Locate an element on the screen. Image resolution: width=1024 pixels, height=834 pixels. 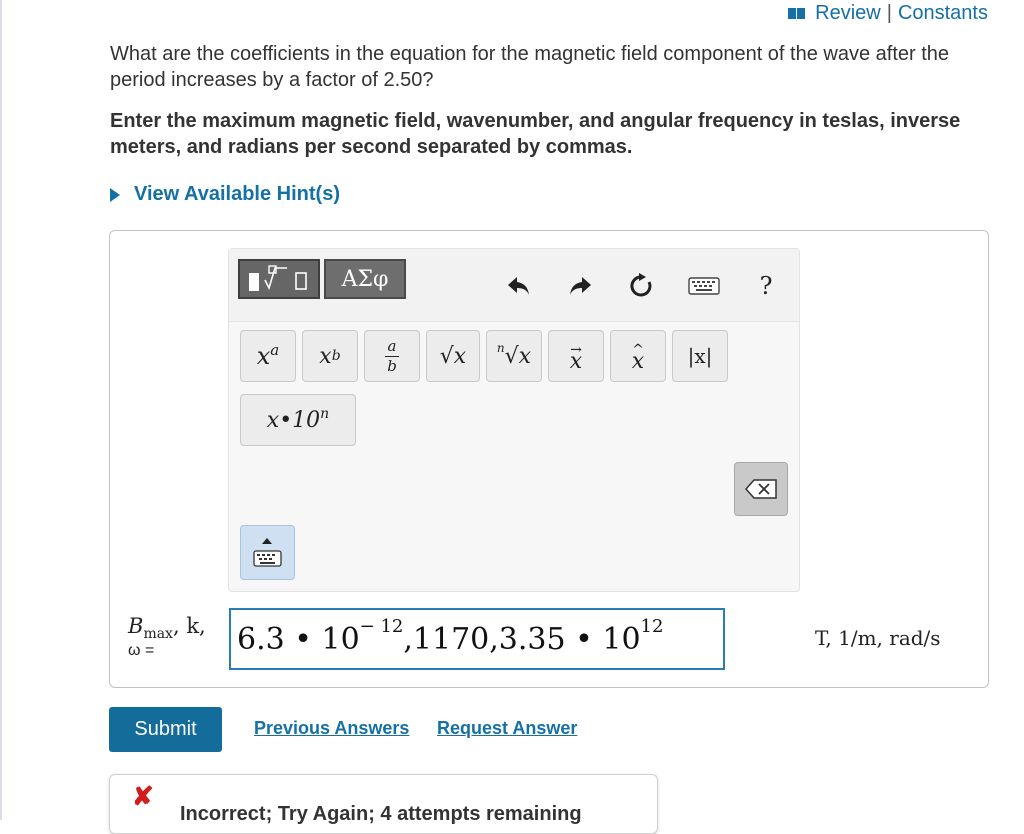
unit-vector-symbol: x is located at coordinates (638, 361).